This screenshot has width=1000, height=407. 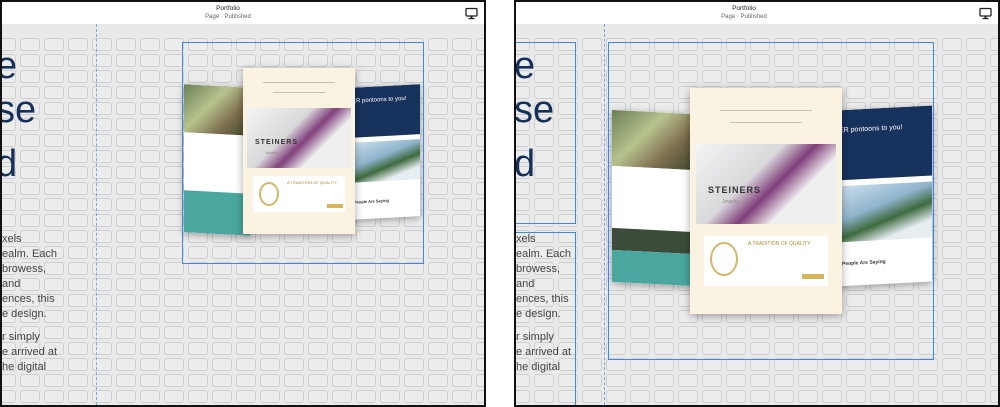 What do you see at coordinates (303, 153) in the screenshot?
I see `selection-frame` at bounding box center [303, 153].